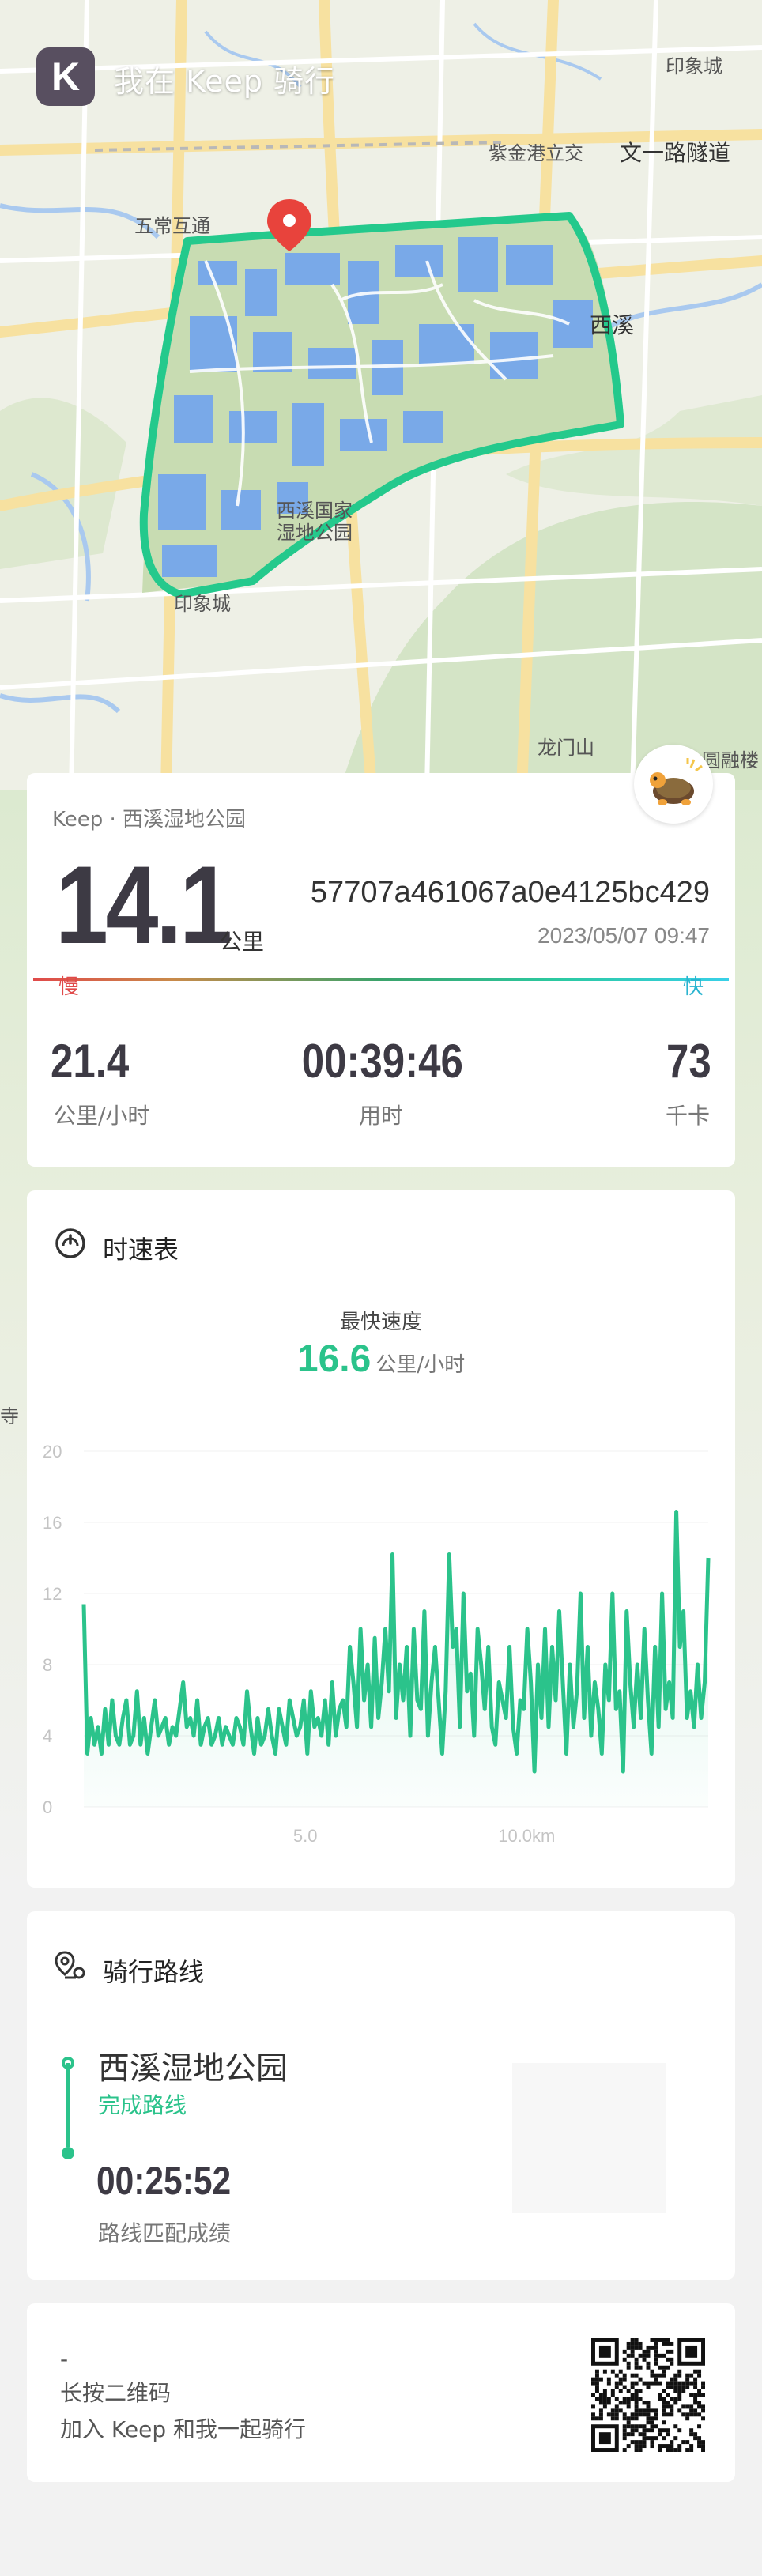  Describe the element at coordinates (305, 1836) in the screenshot. I see `x-tick-label: 5.0` at that location.